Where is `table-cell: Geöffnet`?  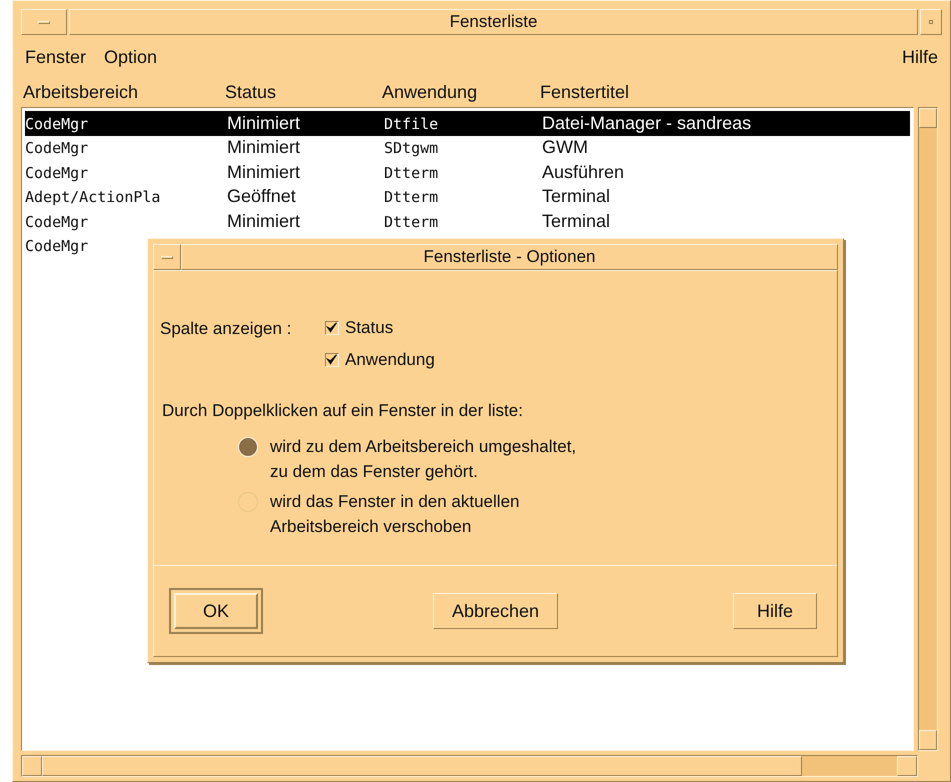 table-cell: Geöffnet is located at coordinates (261, 196).